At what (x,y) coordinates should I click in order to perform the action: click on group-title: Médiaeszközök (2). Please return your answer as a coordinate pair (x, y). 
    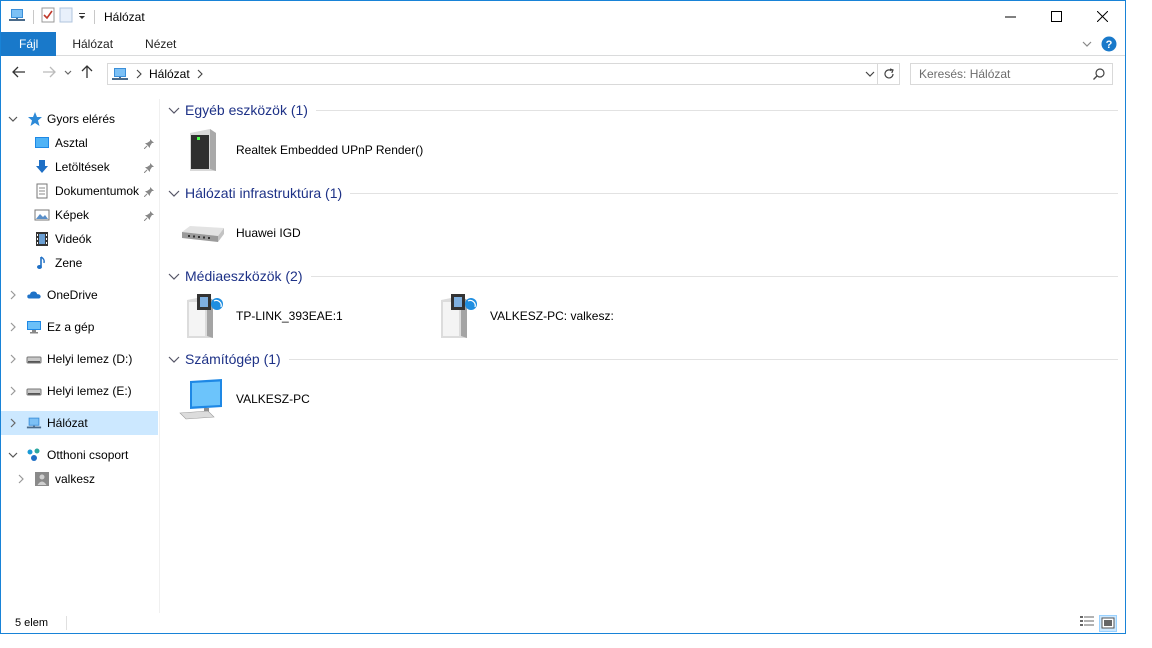
    Looking at the image, I should click on (244, 276).